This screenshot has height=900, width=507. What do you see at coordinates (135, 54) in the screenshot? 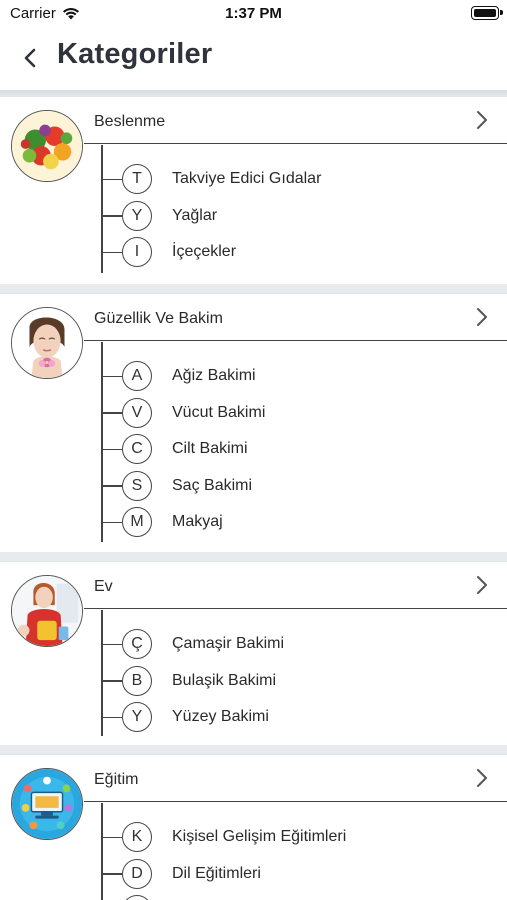
I see `page-title: Kategoriler` at bounding box center [135, 54].